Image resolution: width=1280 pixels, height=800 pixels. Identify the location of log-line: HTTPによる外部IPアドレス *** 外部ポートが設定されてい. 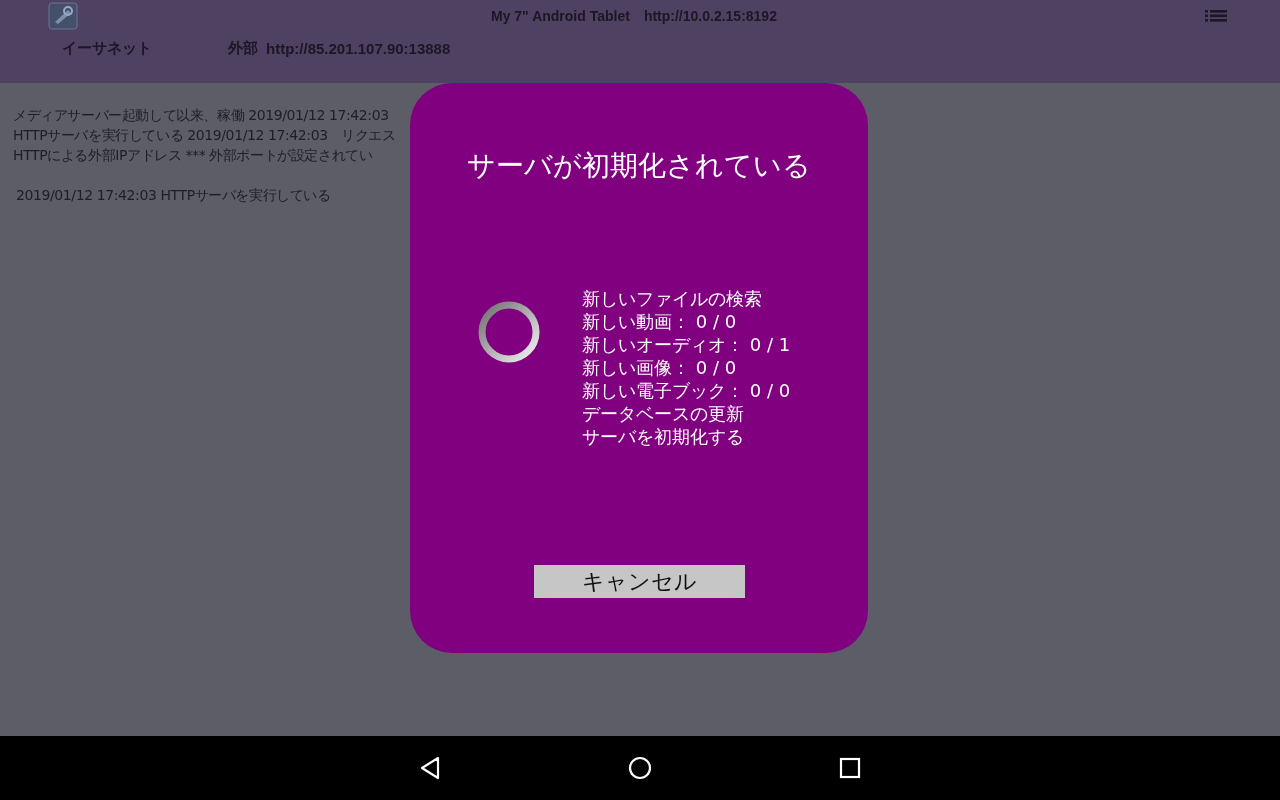
(193, 155).